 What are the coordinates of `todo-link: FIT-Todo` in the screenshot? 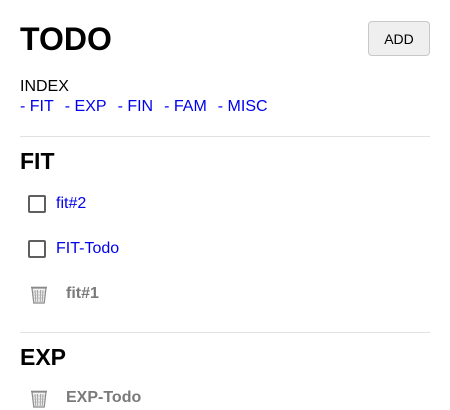 It's located at (87, 249).